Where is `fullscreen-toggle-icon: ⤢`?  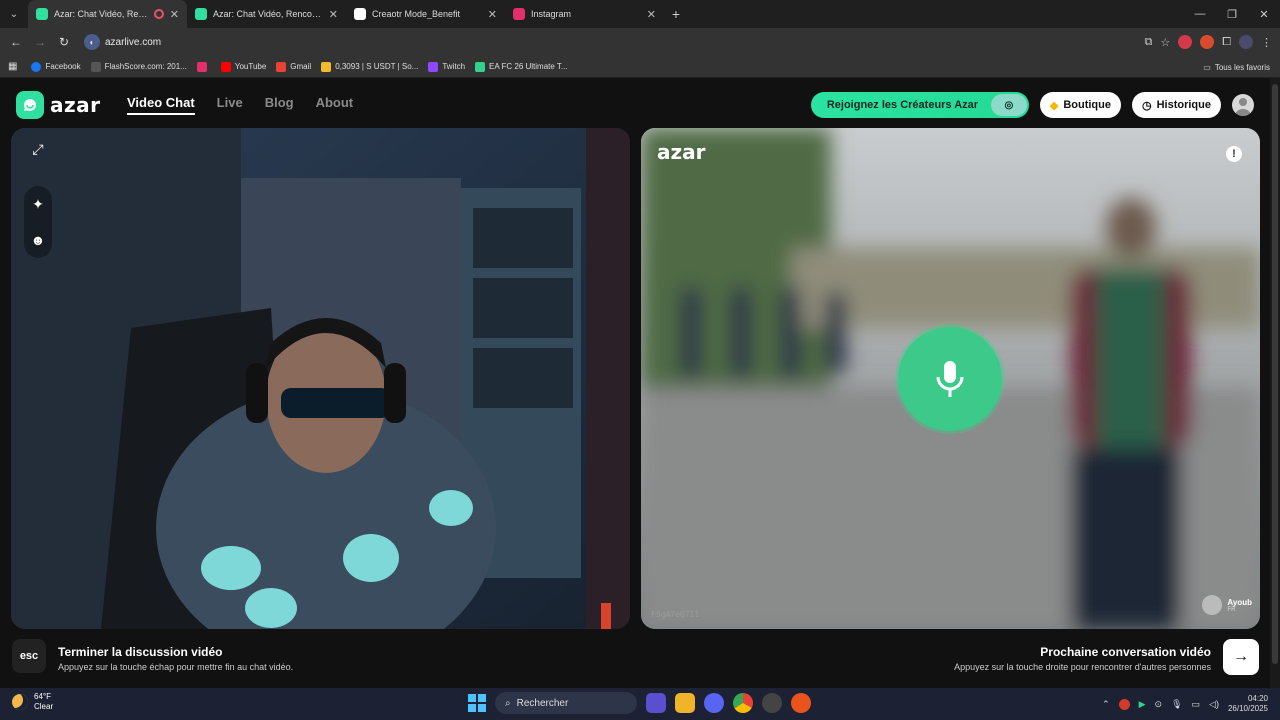
fullscreen-toggle-icon: ⤢ is located at coordinates (38, 149).